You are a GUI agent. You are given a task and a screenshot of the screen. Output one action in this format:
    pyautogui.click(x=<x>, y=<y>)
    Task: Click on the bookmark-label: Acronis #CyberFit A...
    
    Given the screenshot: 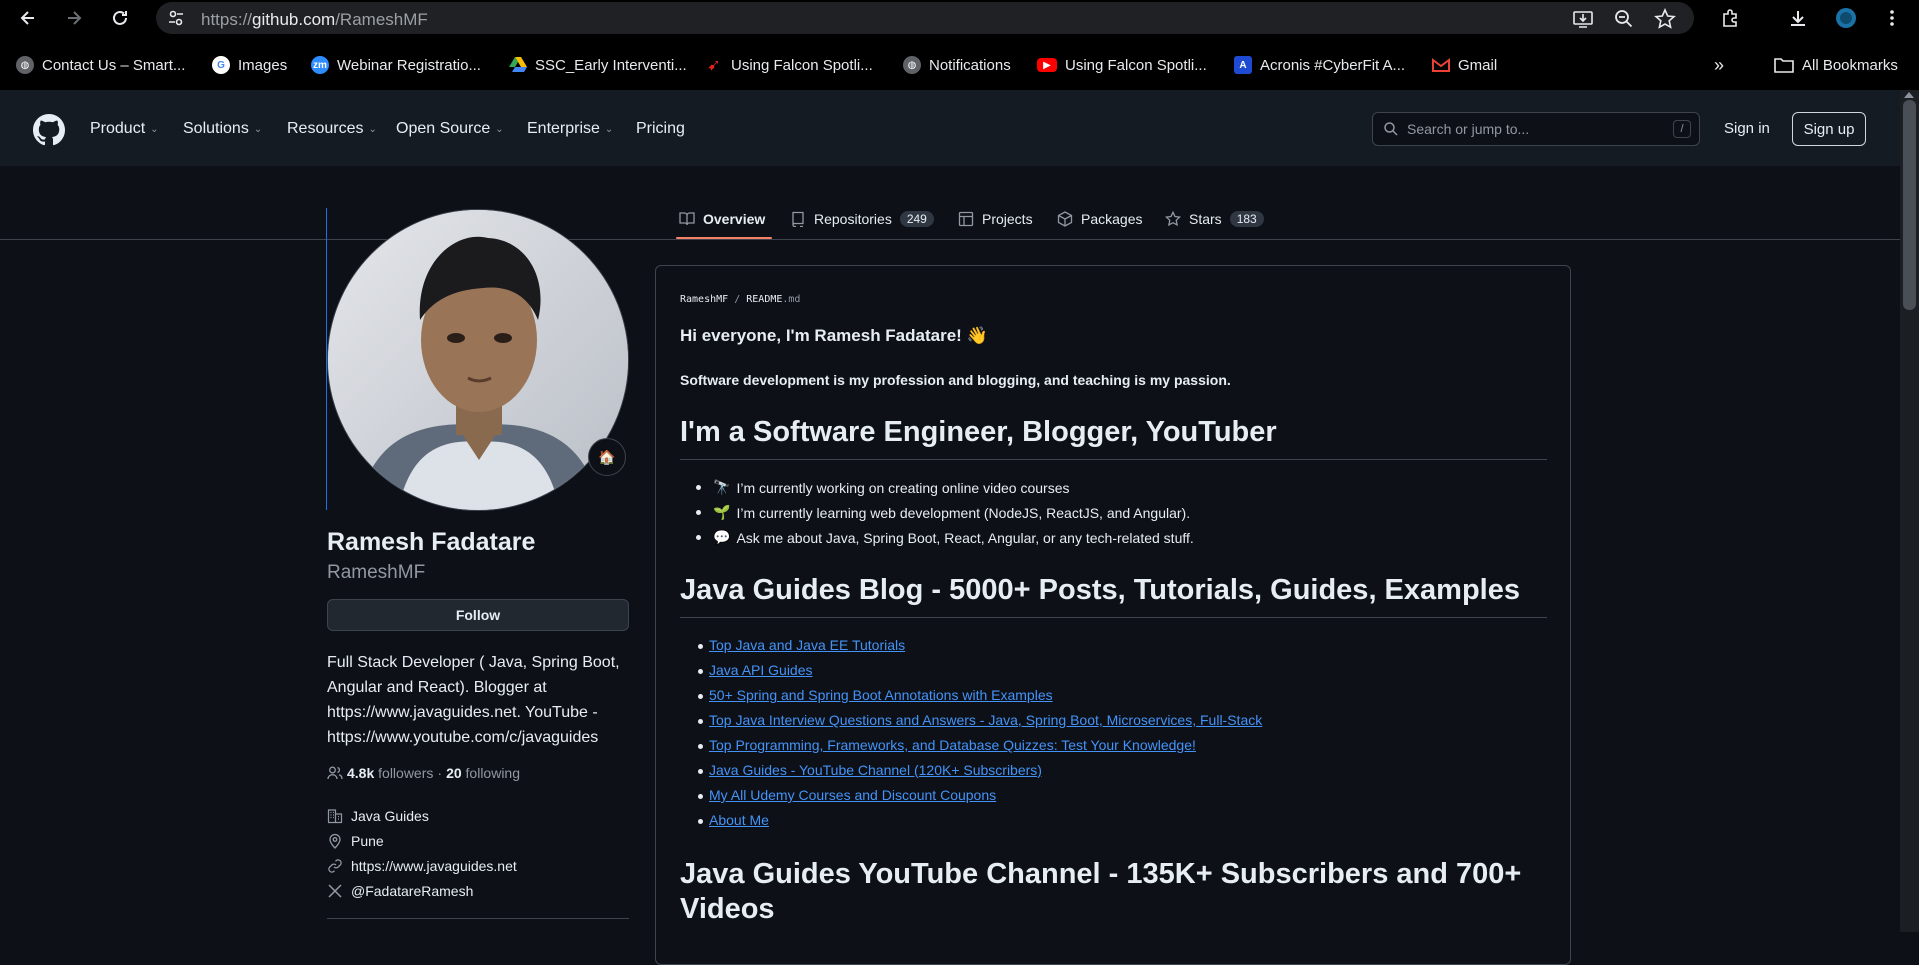 What is the action you would take?
    pyautogui.click(x=1333, y=65)
    